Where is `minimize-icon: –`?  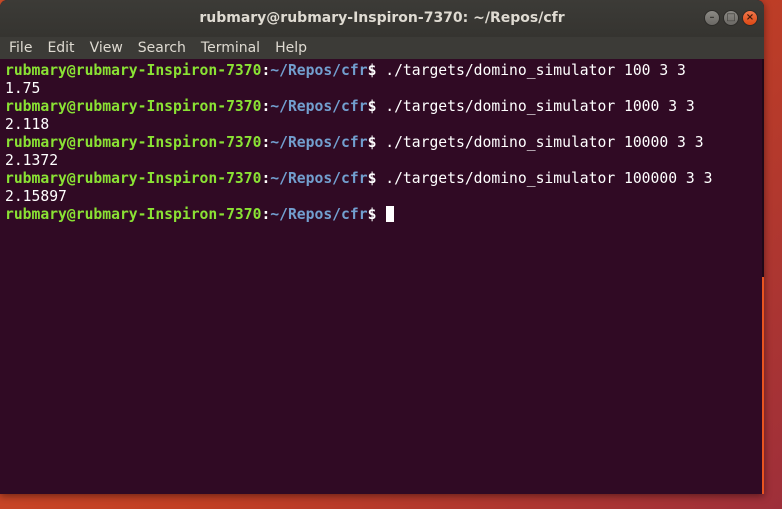 minimize-icon: – is located at coordinates (712, 18).